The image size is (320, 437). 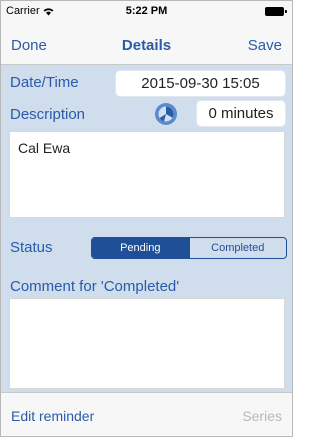 I want to click on datetime-label: Date/Time, so click(x=44, y=82).